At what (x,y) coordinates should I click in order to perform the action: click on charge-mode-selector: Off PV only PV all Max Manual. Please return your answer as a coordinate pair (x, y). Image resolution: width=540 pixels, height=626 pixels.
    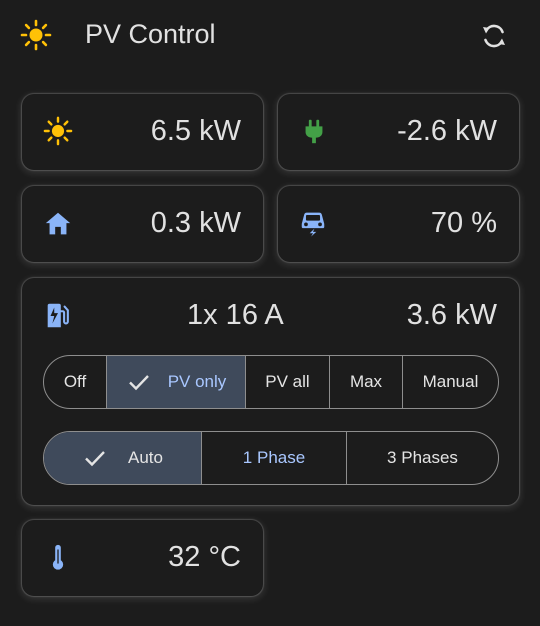
    Looking at the image, I should click on (271, 382).